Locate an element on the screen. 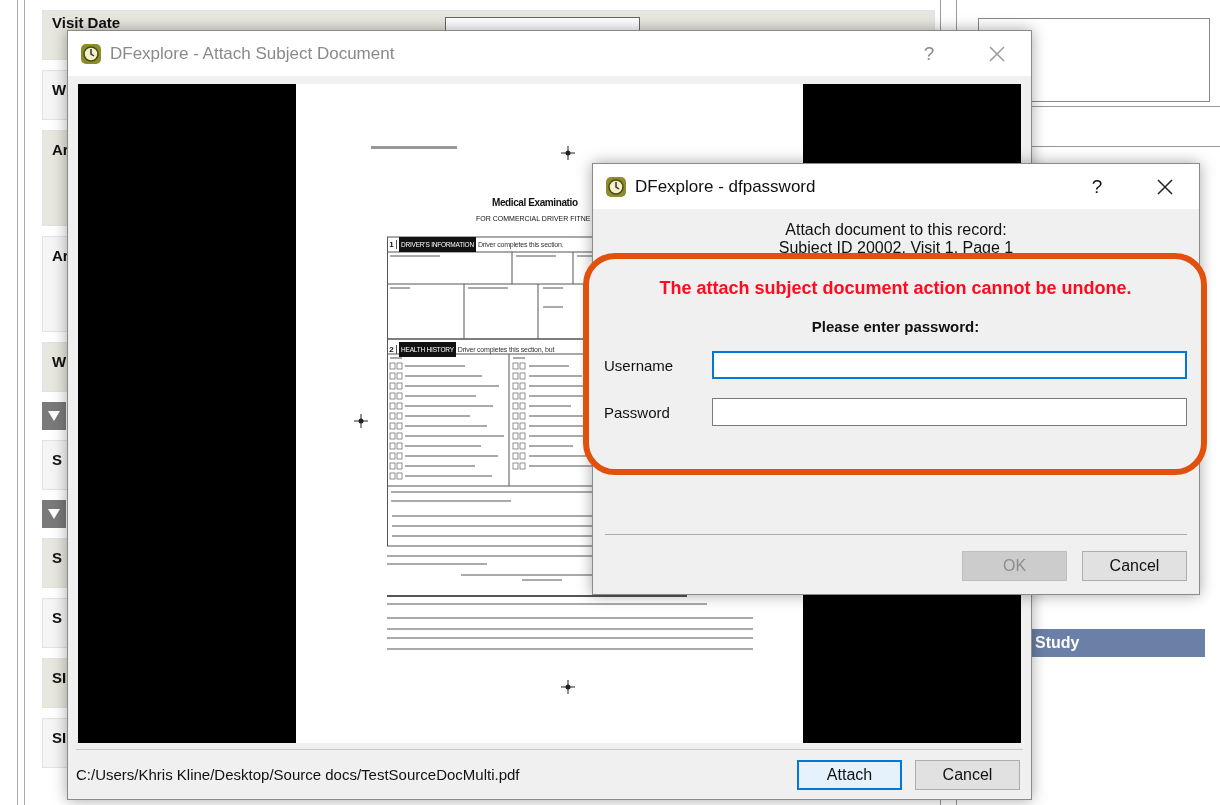 This screenshot has height=805, width=1220. field-label: Visit Date is located at coordinates (86, 22).